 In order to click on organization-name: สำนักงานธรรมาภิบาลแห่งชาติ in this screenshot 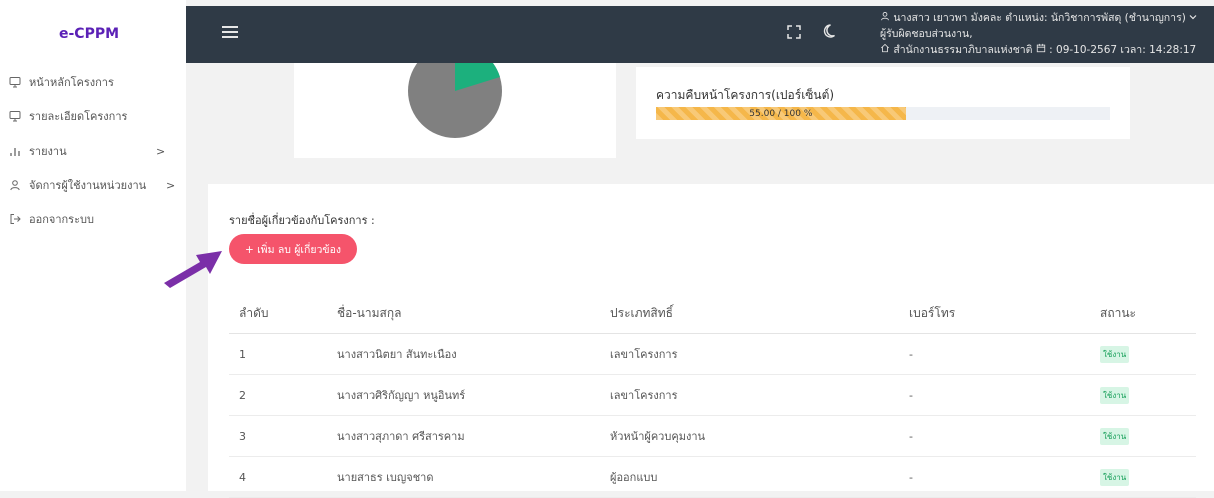, I will do `click(963, 50)`.